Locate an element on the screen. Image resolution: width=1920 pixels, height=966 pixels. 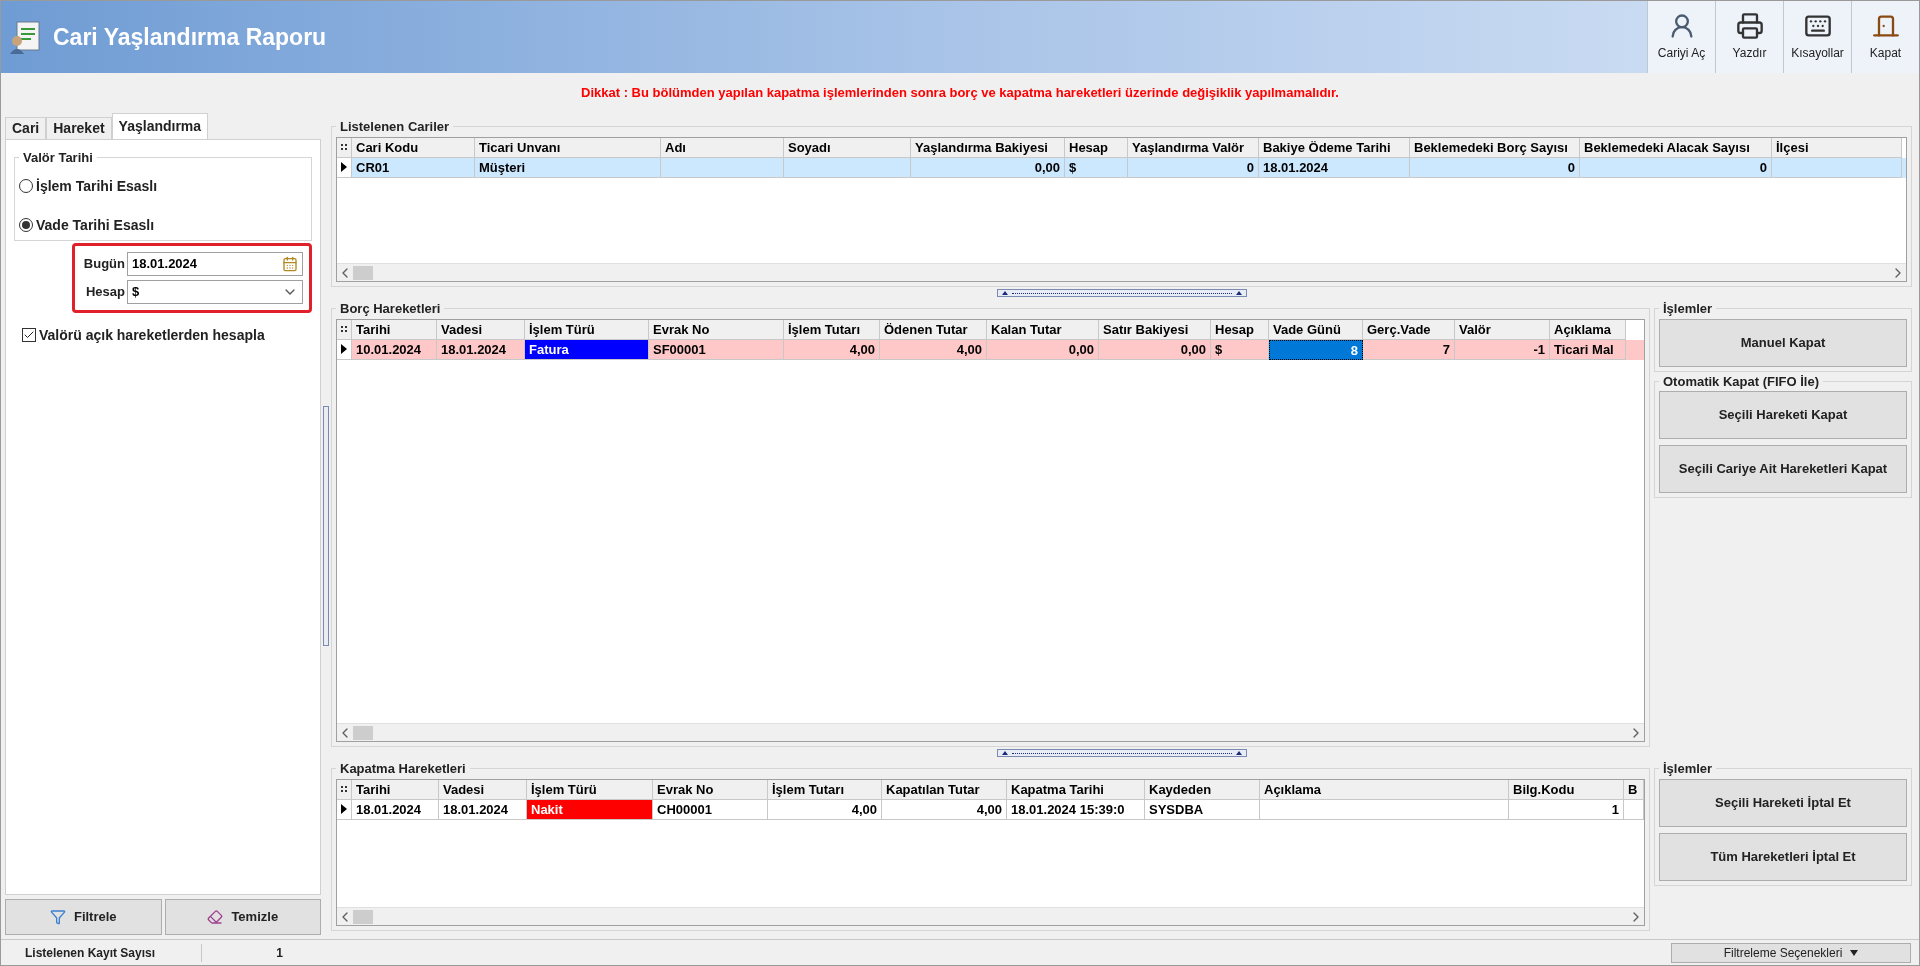
column-header: Bilg.Kodu is located at coordinates (1566, 789).